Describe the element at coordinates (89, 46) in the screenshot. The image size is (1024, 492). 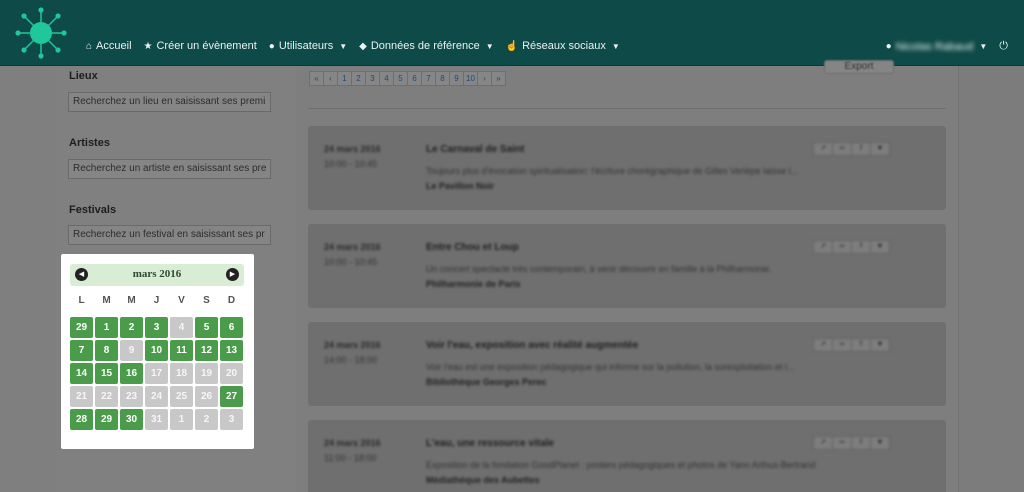
I see `home-icon: ⌂` at that location.